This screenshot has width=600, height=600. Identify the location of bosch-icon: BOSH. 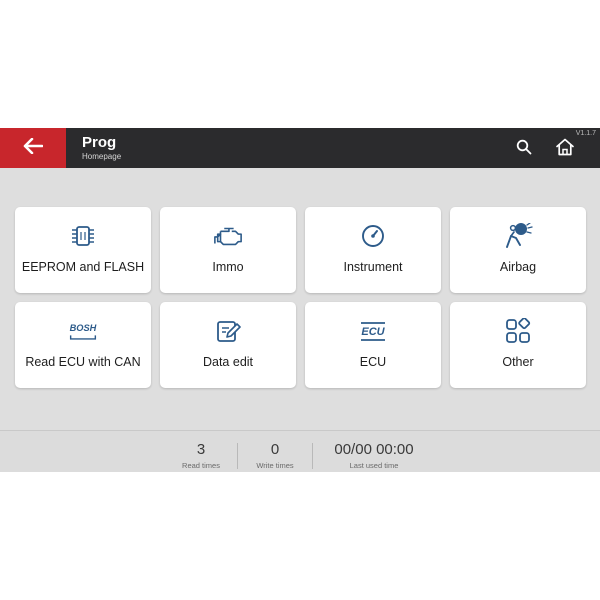
(83, 331).